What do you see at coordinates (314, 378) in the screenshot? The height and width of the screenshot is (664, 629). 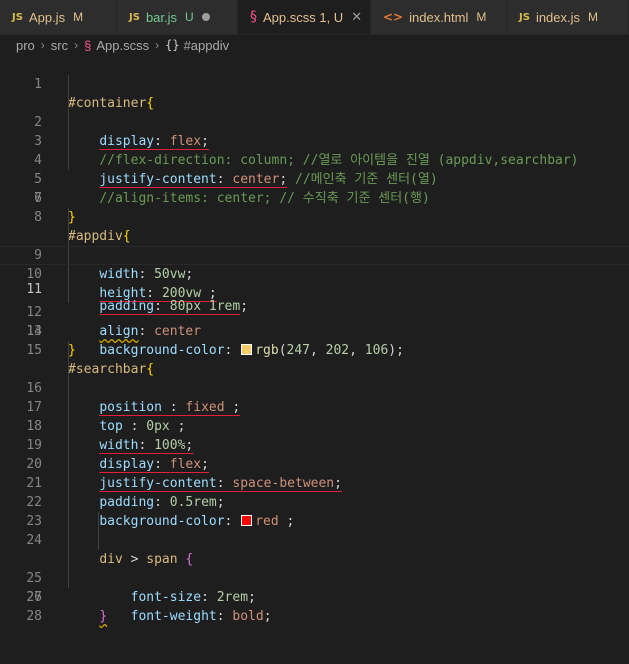 I see `code-line: 16 position : fixed ;` at bounding box center [314, 378].